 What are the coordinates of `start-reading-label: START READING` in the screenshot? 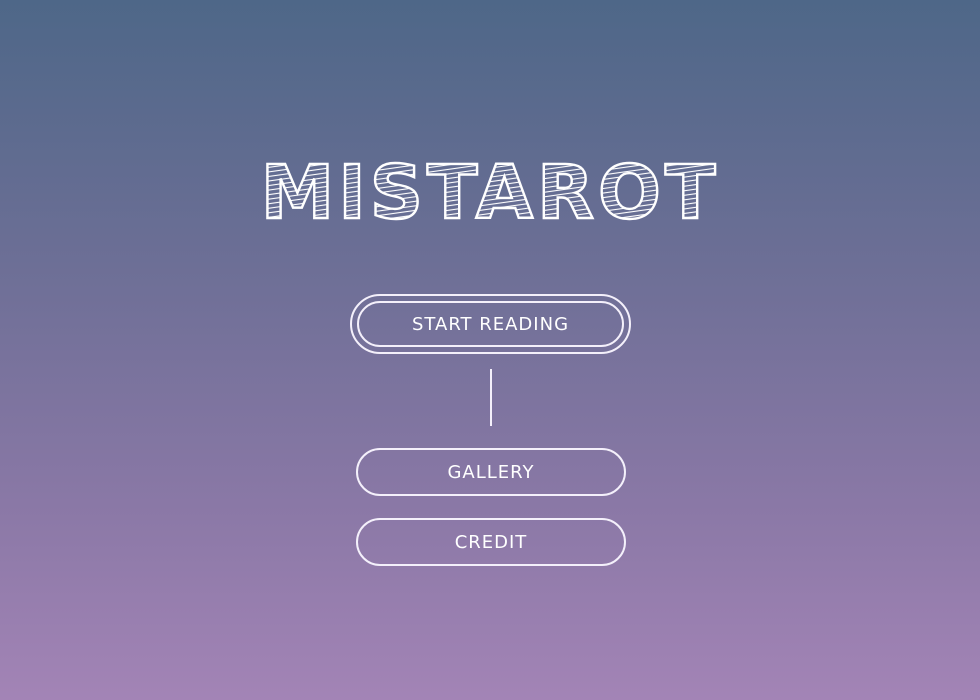 It's located at (490, 324).